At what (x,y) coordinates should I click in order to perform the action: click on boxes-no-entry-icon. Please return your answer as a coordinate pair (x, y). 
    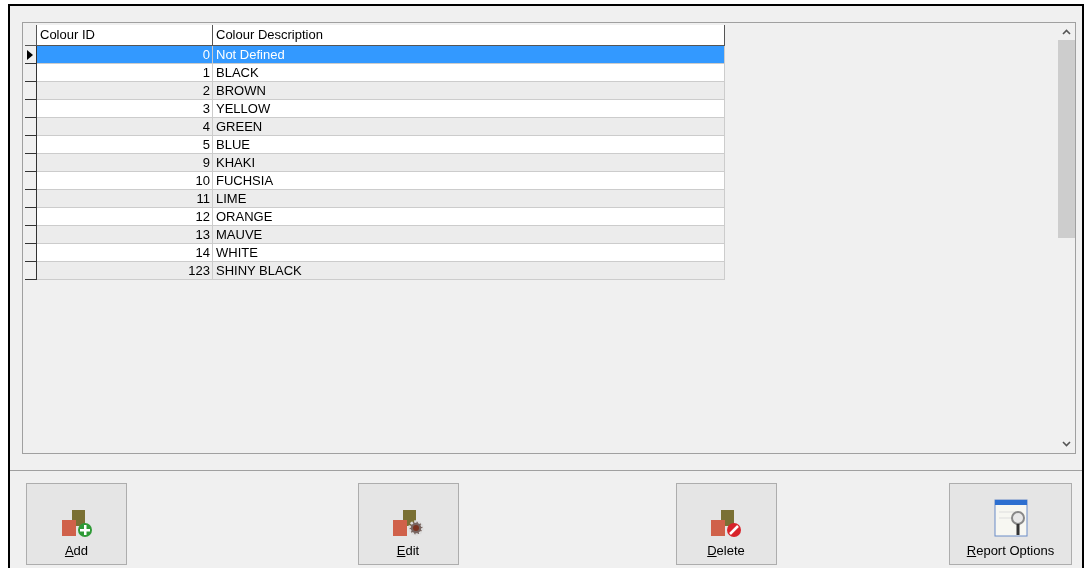
    Looking at the image, I should click on (726, 522).